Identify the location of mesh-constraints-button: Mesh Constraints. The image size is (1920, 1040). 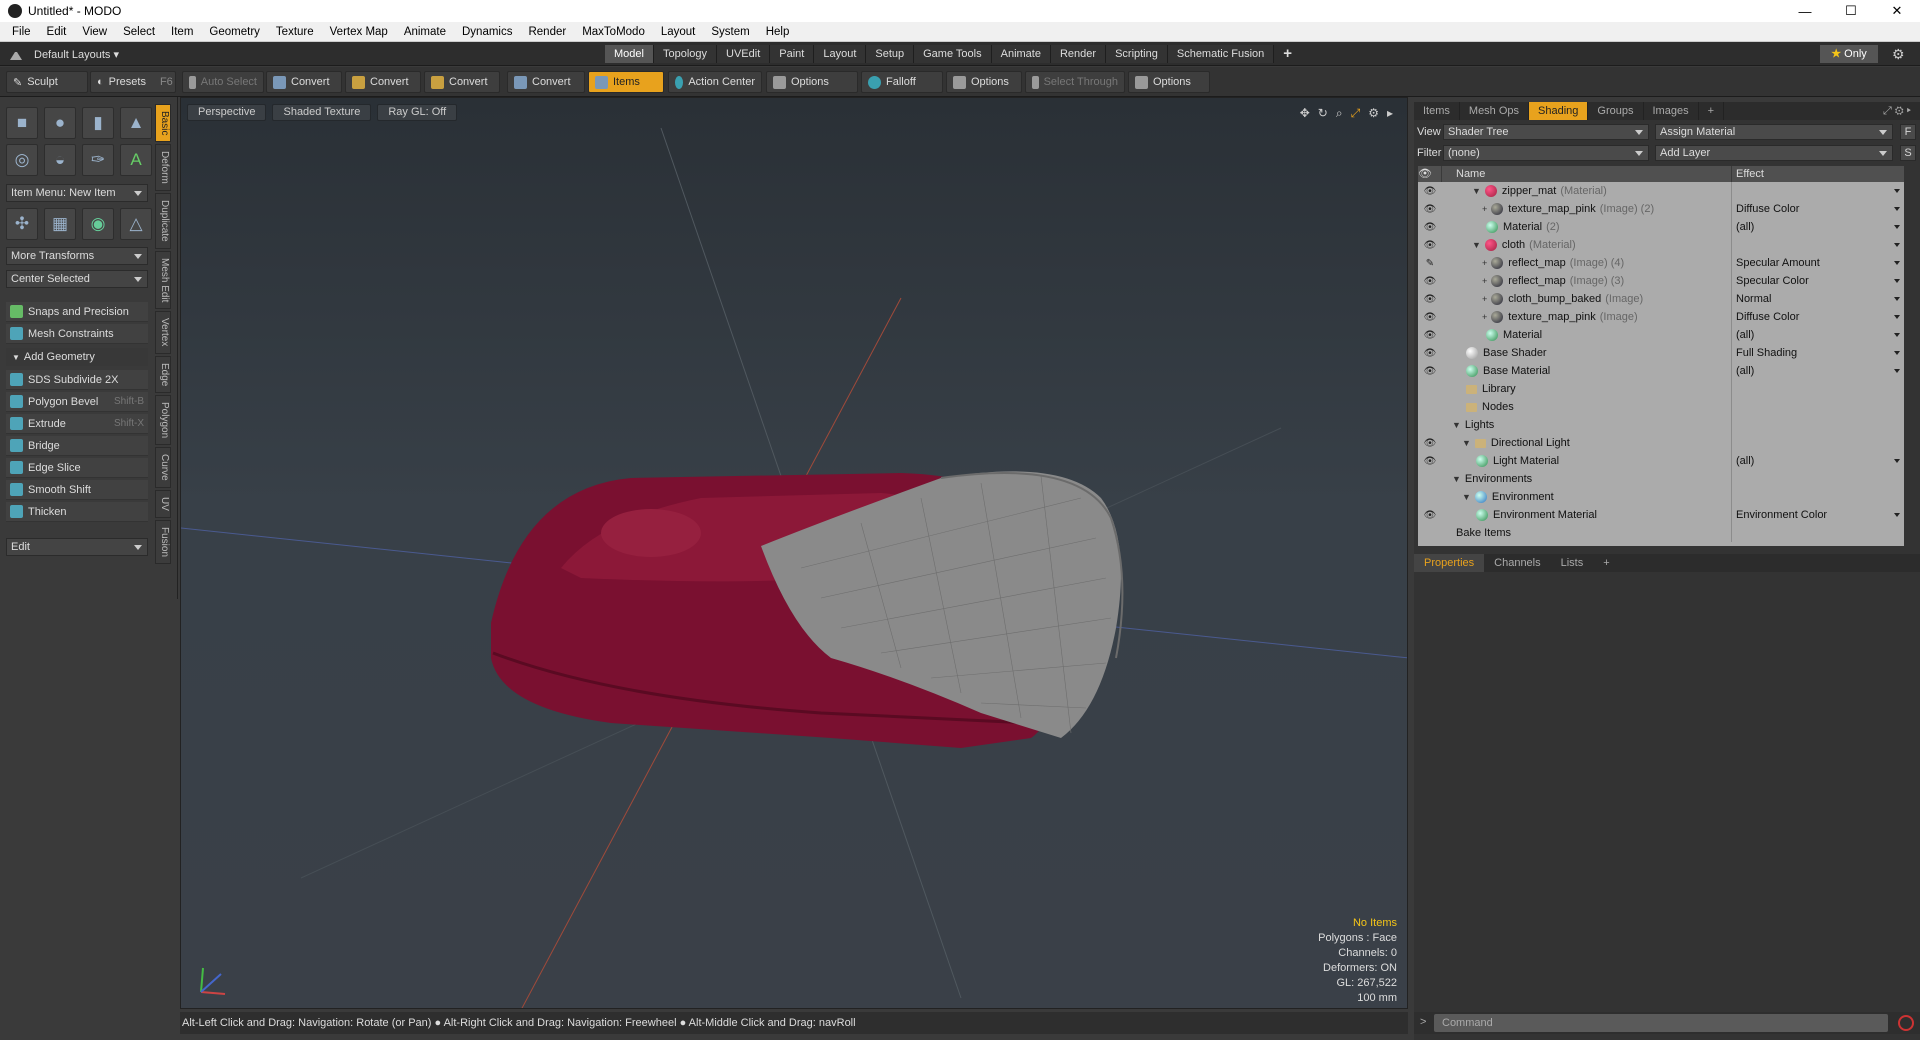
(77, 334).